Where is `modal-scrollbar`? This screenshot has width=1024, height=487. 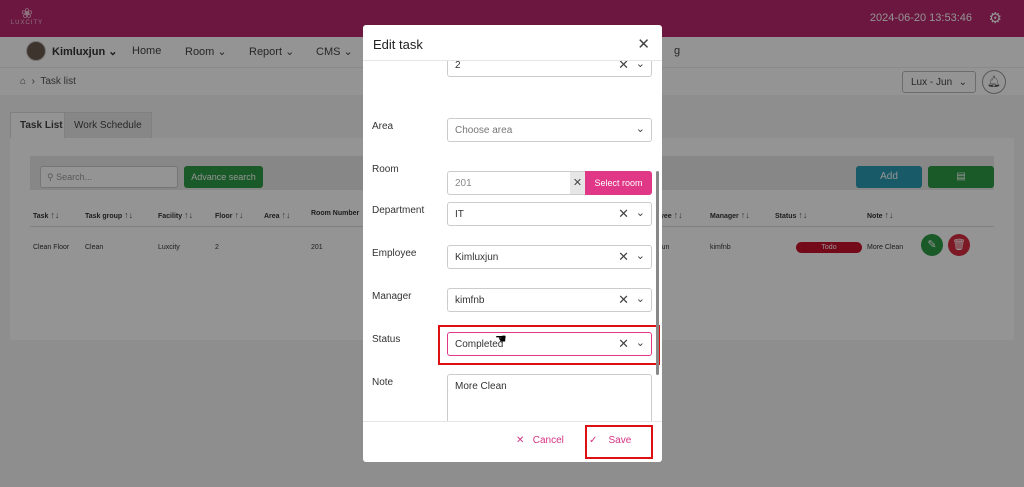 modal-scrollbar is located at coordinates (657, 273).